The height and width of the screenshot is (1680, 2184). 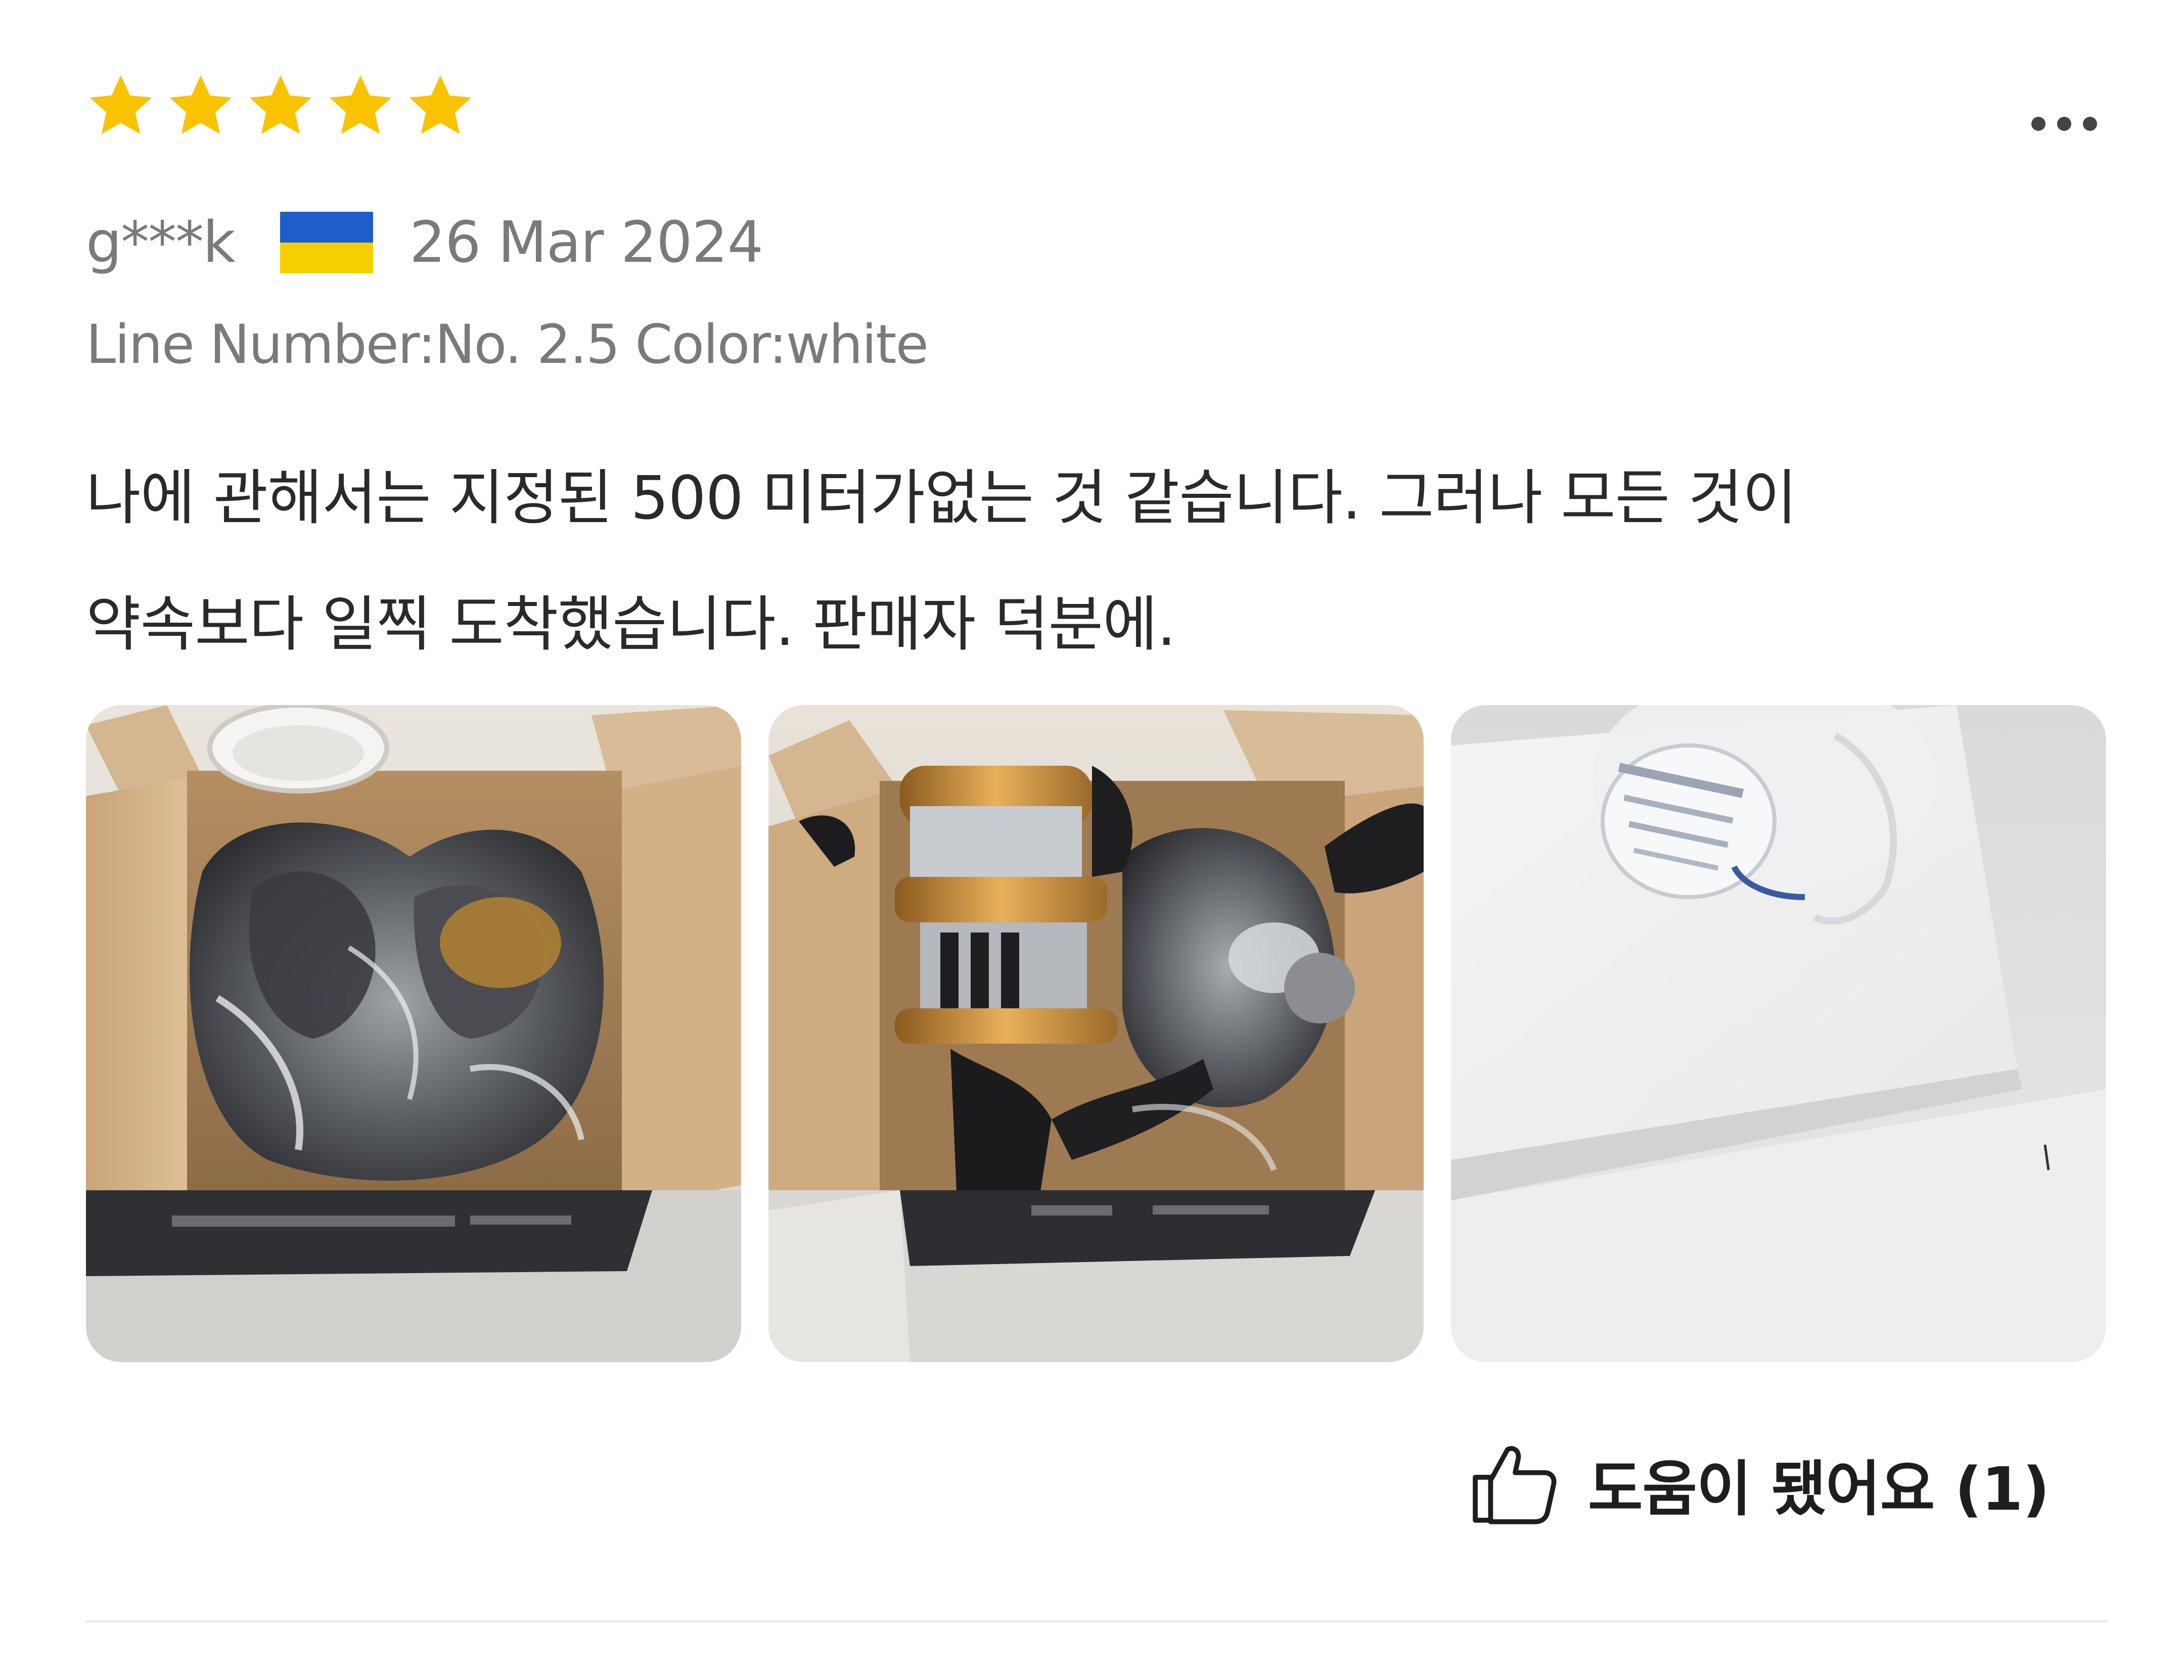 I want to click on photo-reel-unwrapped, so click(x=1096, y=1033).